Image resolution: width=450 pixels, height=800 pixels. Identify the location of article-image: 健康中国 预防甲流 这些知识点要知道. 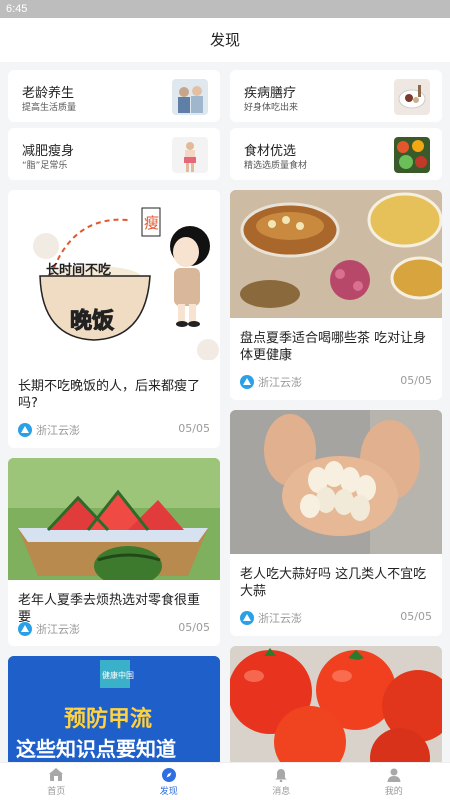
(114, 711).